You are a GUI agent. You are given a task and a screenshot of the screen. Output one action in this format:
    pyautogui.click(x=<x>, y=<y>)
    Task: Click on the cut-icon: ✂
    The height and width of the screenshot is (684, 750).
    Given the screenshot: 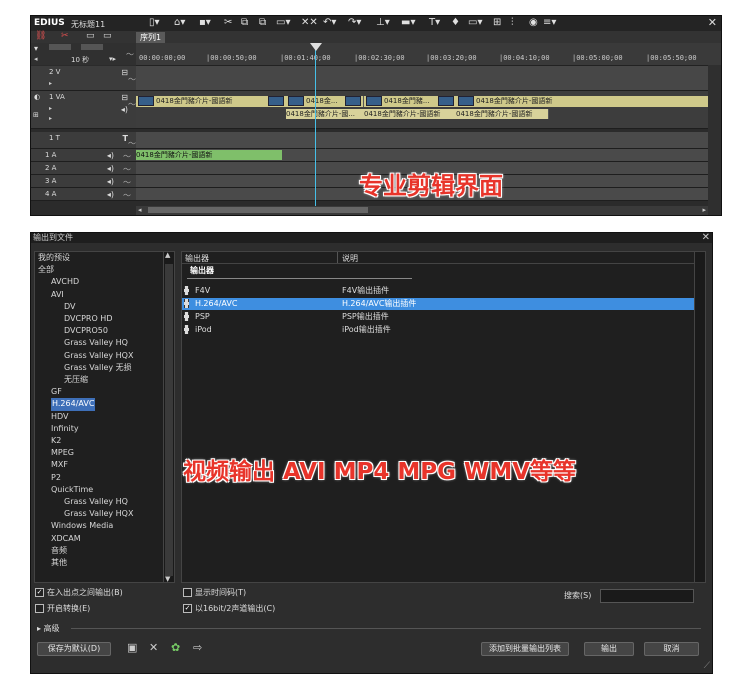 What is the action you would take?
    pyautogui.click(x=228, y=22)
    